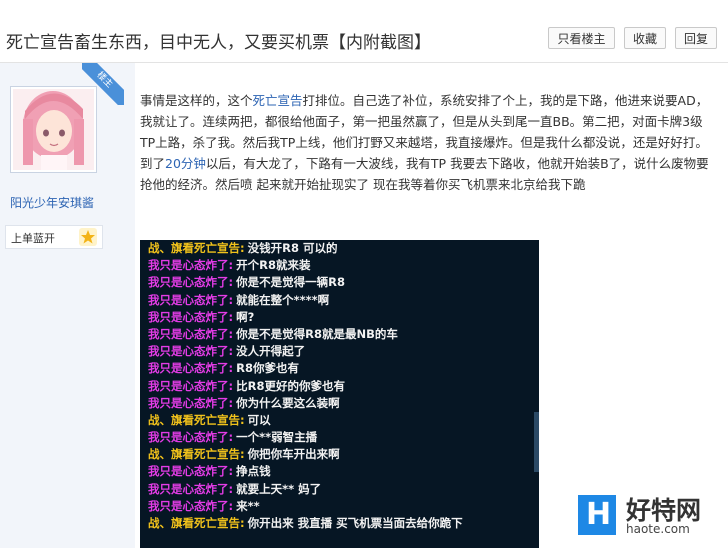 Image resolution: width=728 pixels, height=548 pixels. I want to click on watermark-logo-icon: H, so click(597, 515).